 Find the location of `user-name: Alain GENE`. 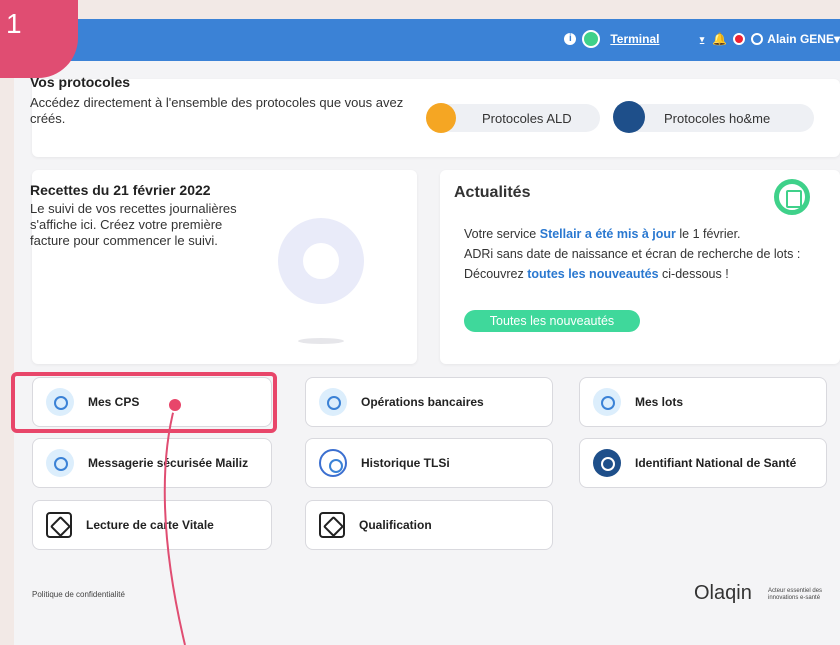

user-name: Alain GENE is located at coordinates (800, 39).